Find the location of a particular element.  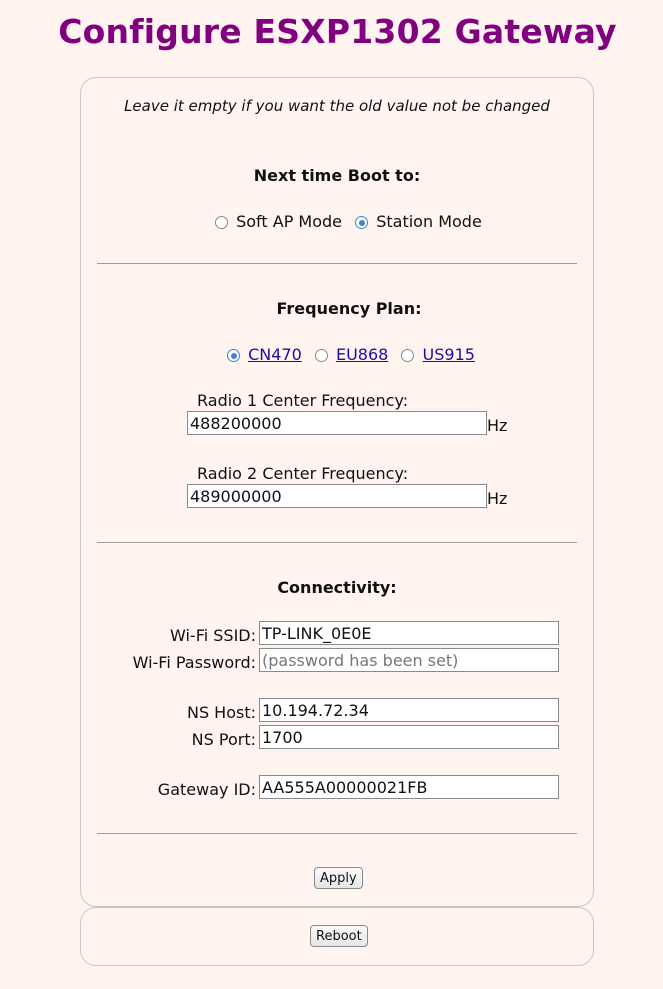

wifi-ssid-input is located at coordinates (409, 633).